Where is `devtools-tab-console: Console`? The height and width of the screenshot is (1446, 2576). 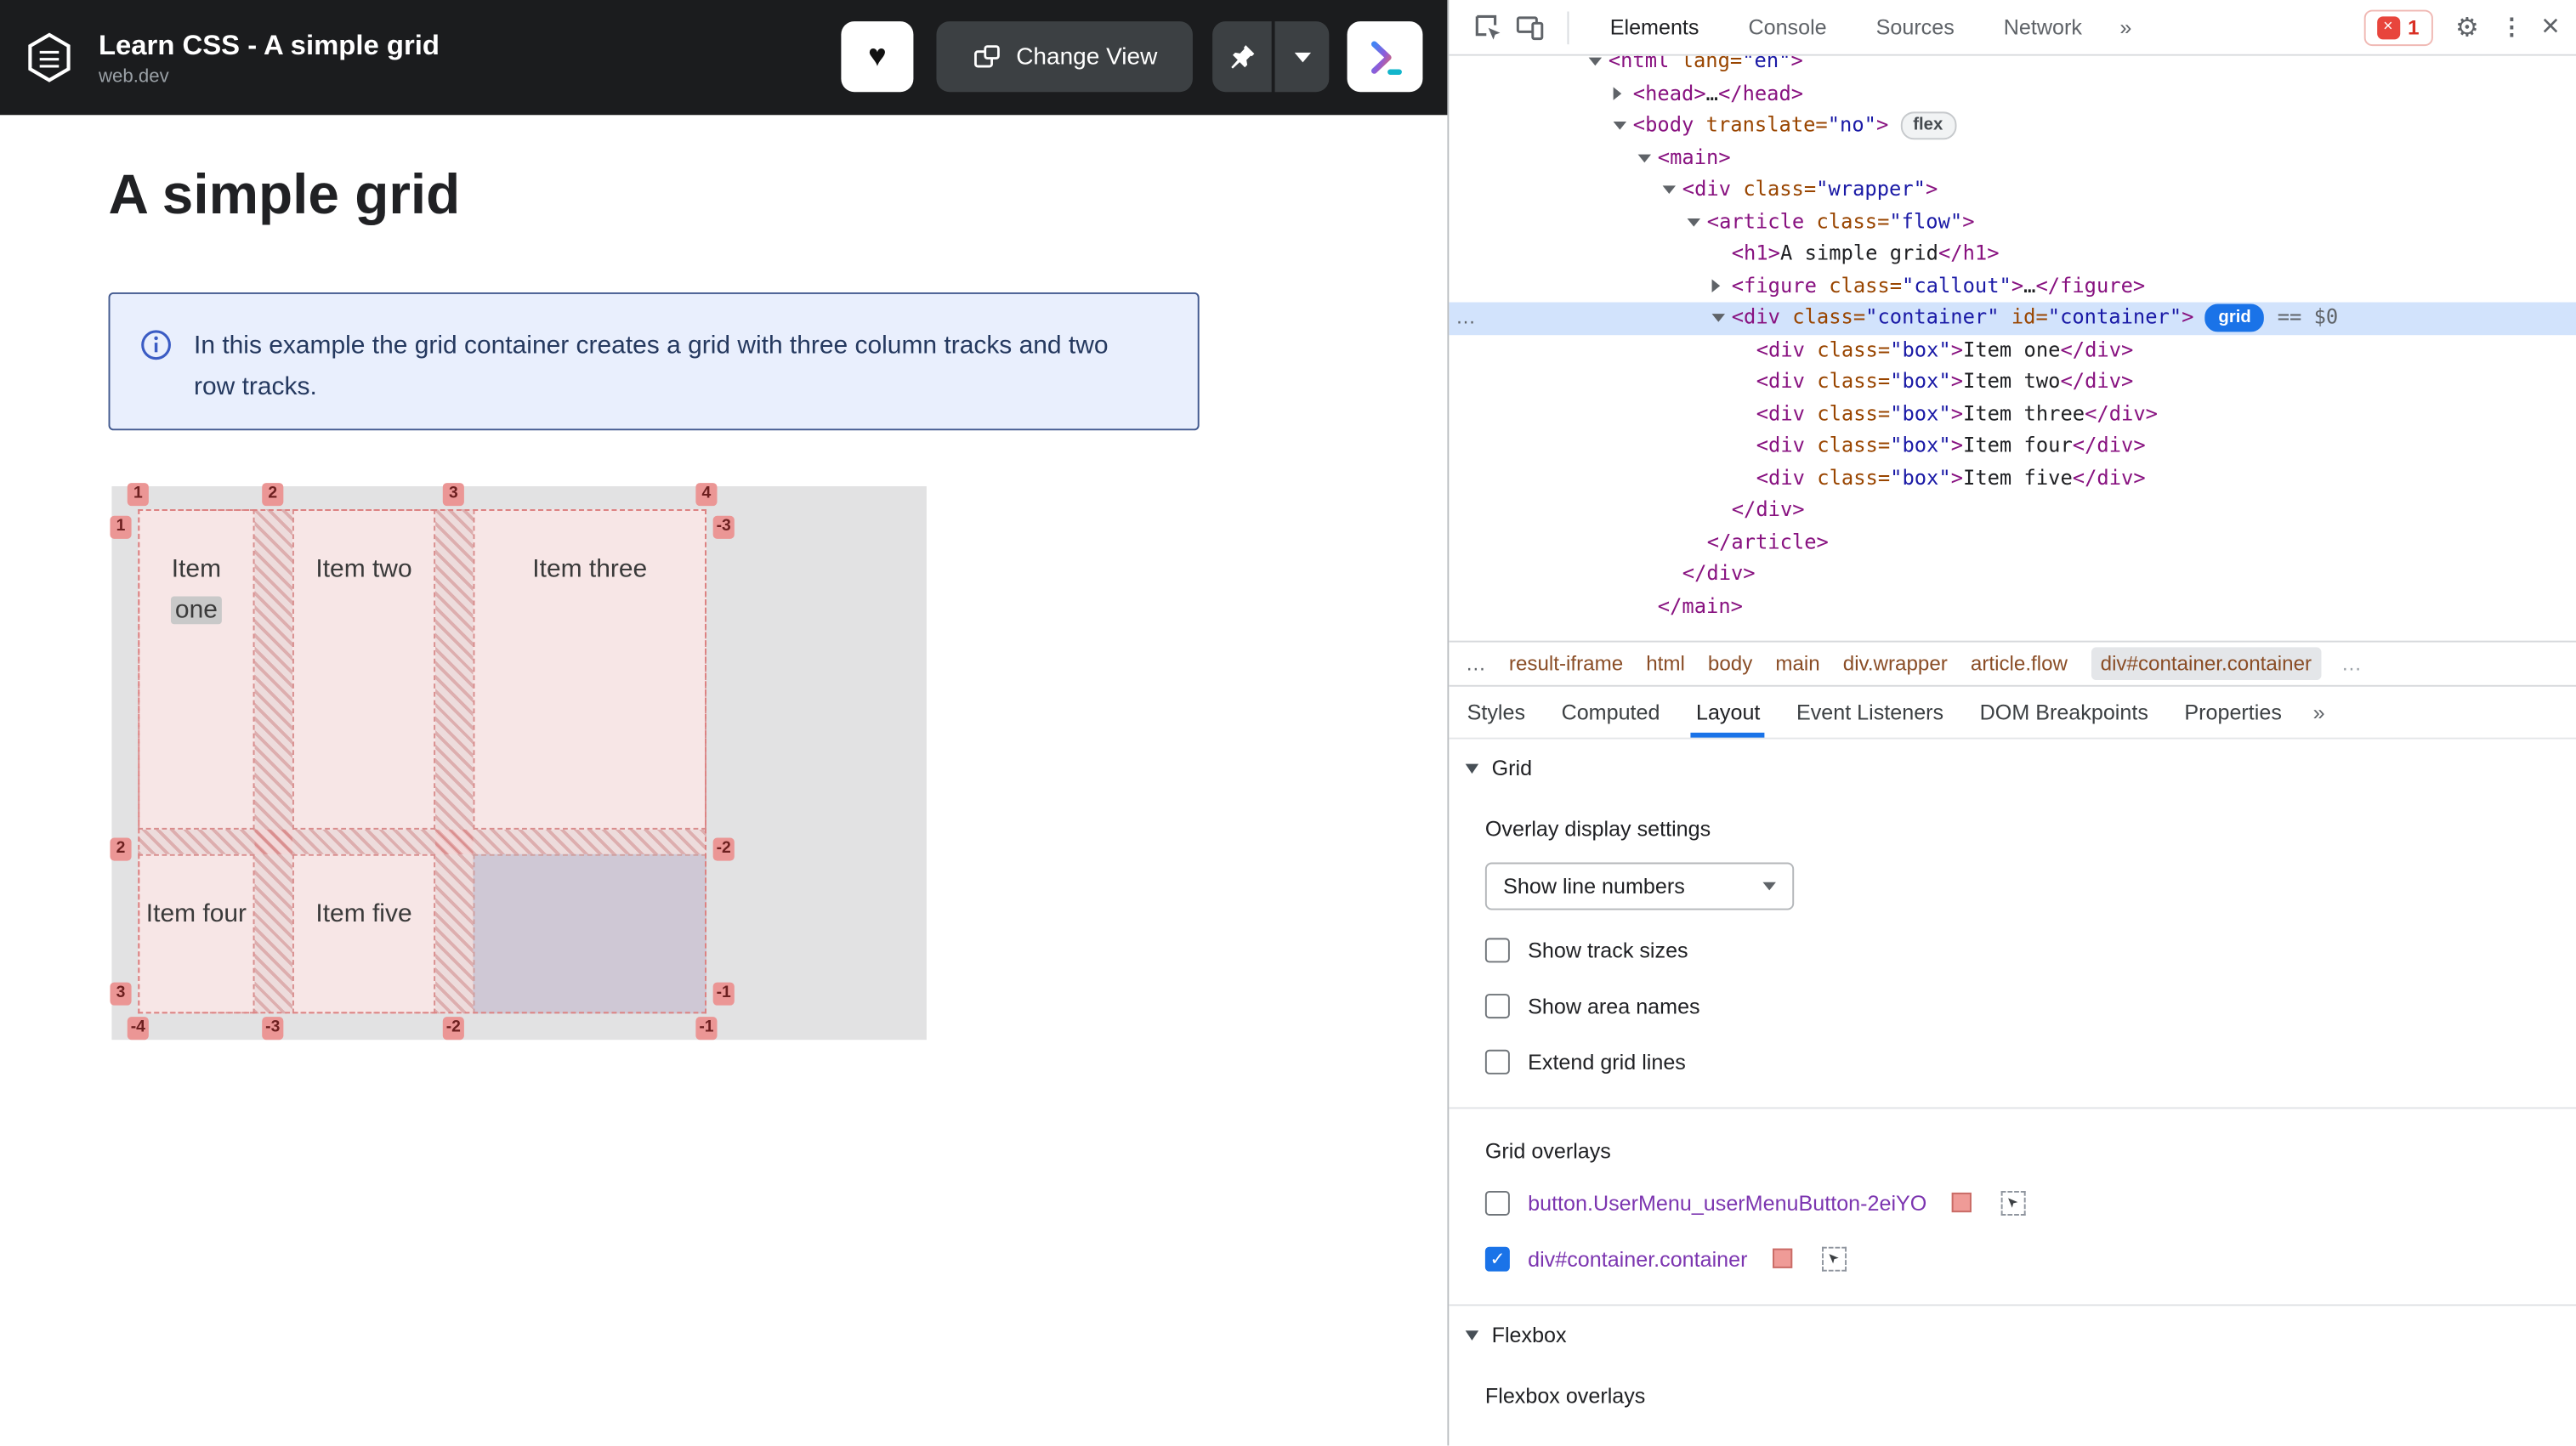
devtools-tab-console: Console is located at coordinates (1787, 27).